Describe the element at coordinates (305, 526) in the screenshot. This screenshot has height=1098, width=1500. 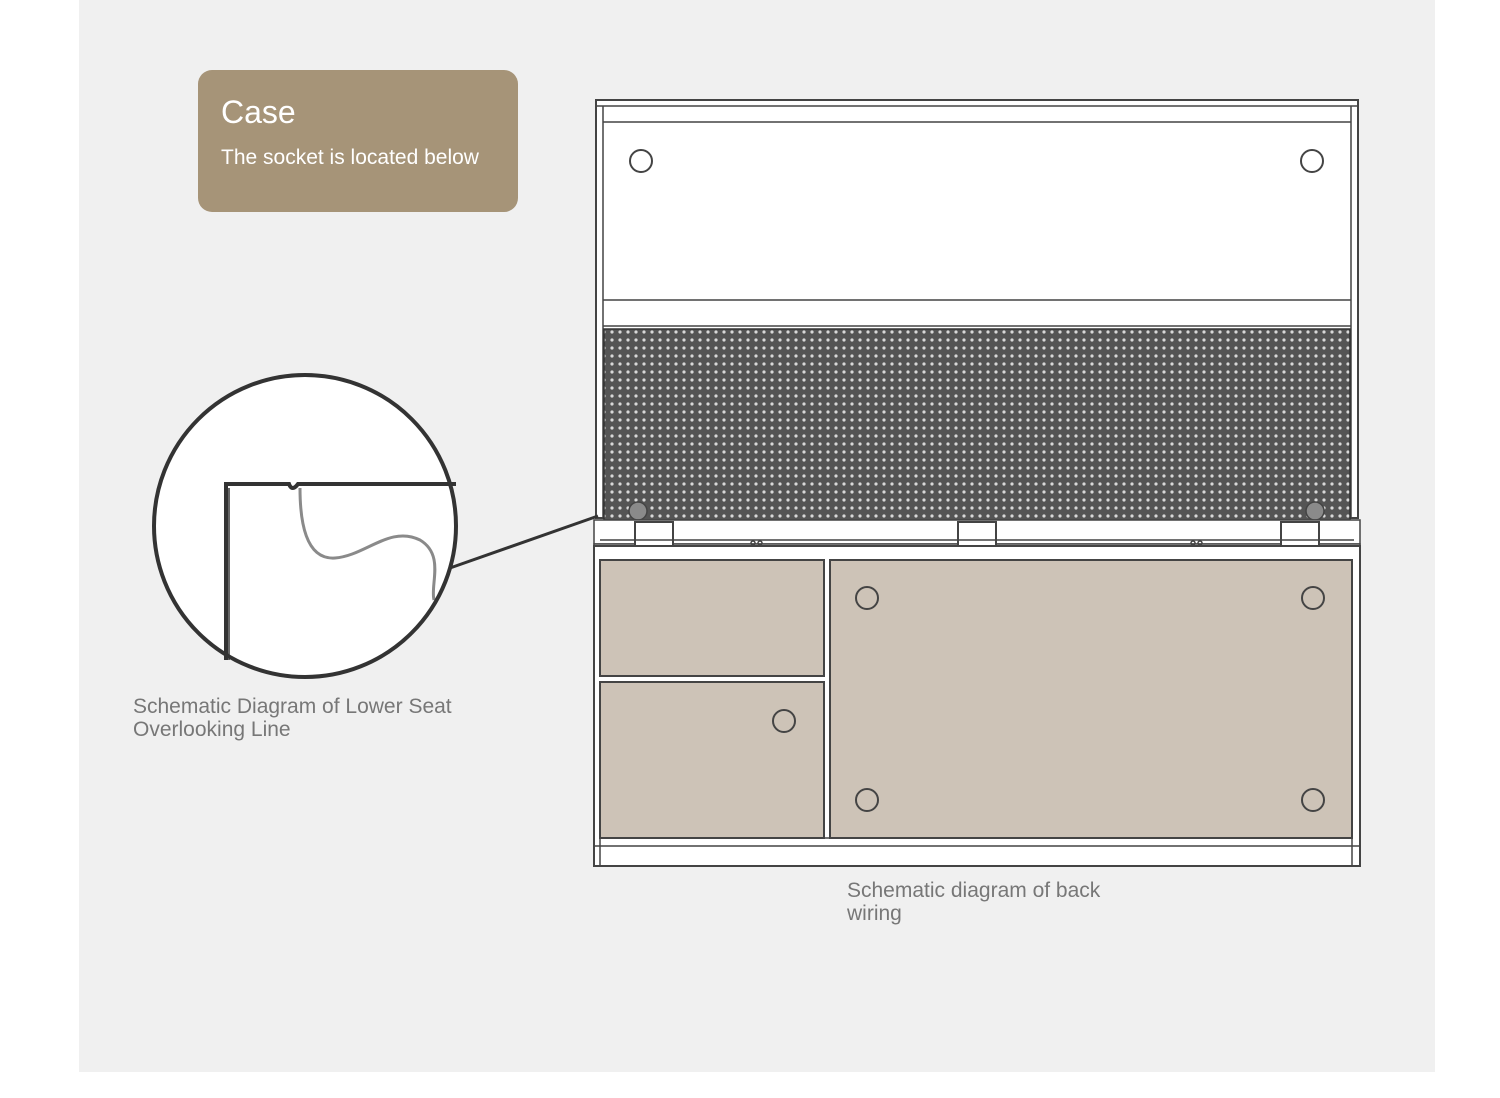
I see `zoom-detail` at that location.